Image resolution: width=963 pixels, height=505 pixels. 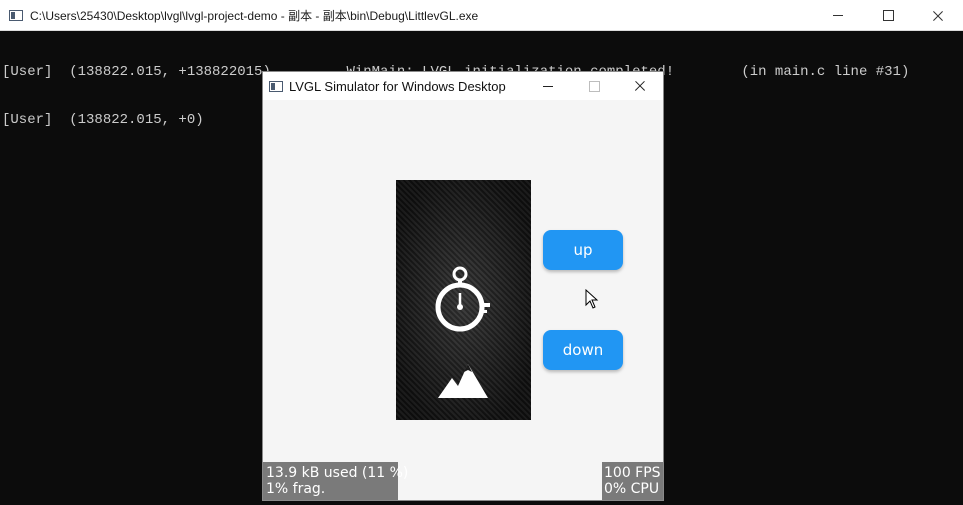 I want to click on simulator-maximize-button, so click(x=594, y=86).